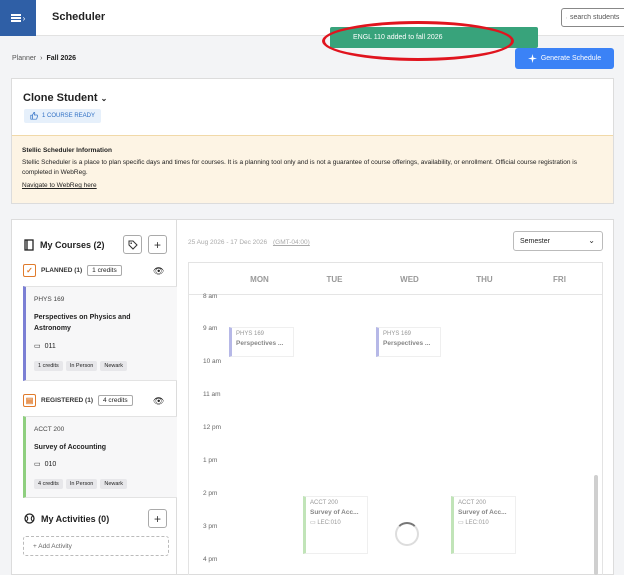 The width and height of the screenshot is (624, 575). I want to click on tag-icon, so click(133, 245).